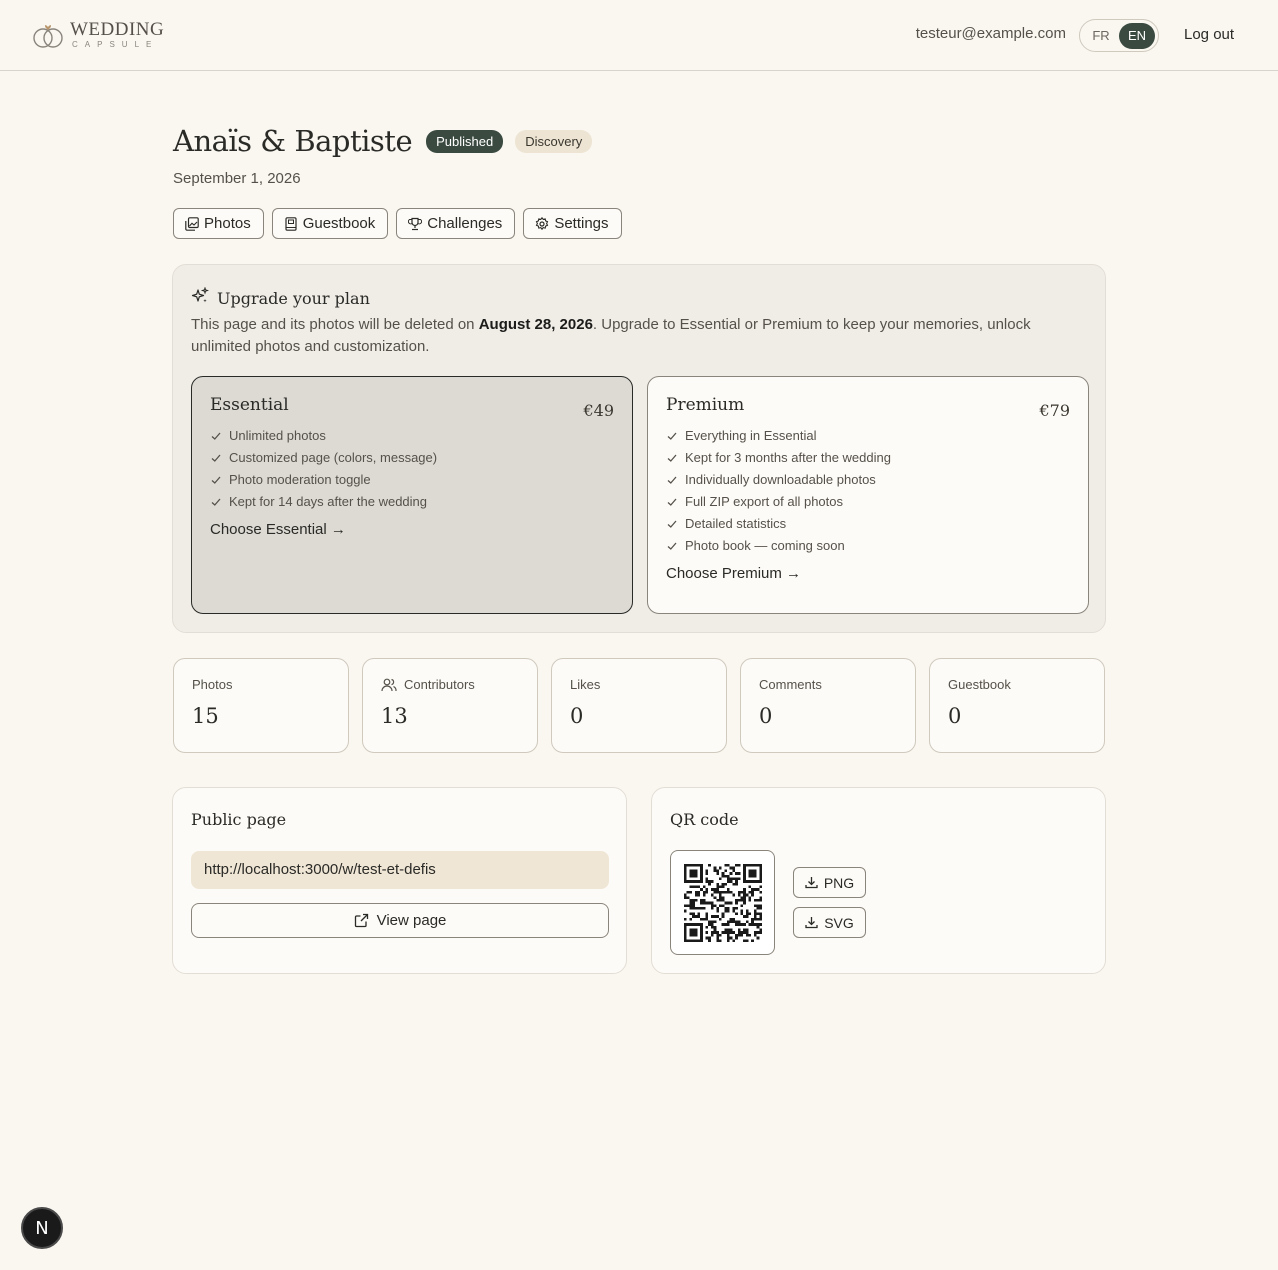 This screenshot has width=1278, height=1270. Describe the element at coordinates (535, 324) in the screenshot. I see `deletion-date: August 28, 2026` at that location.